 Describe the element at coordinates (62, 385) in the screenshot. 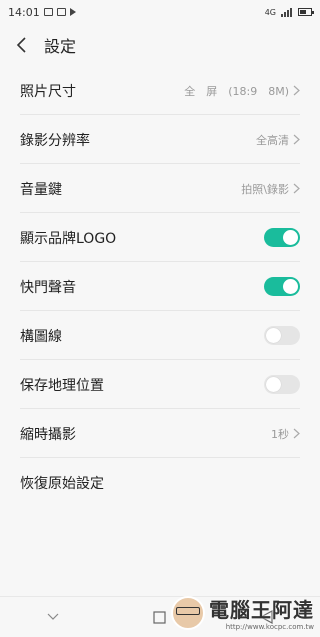

I see `setting-label: 保存地理位置` at that location.